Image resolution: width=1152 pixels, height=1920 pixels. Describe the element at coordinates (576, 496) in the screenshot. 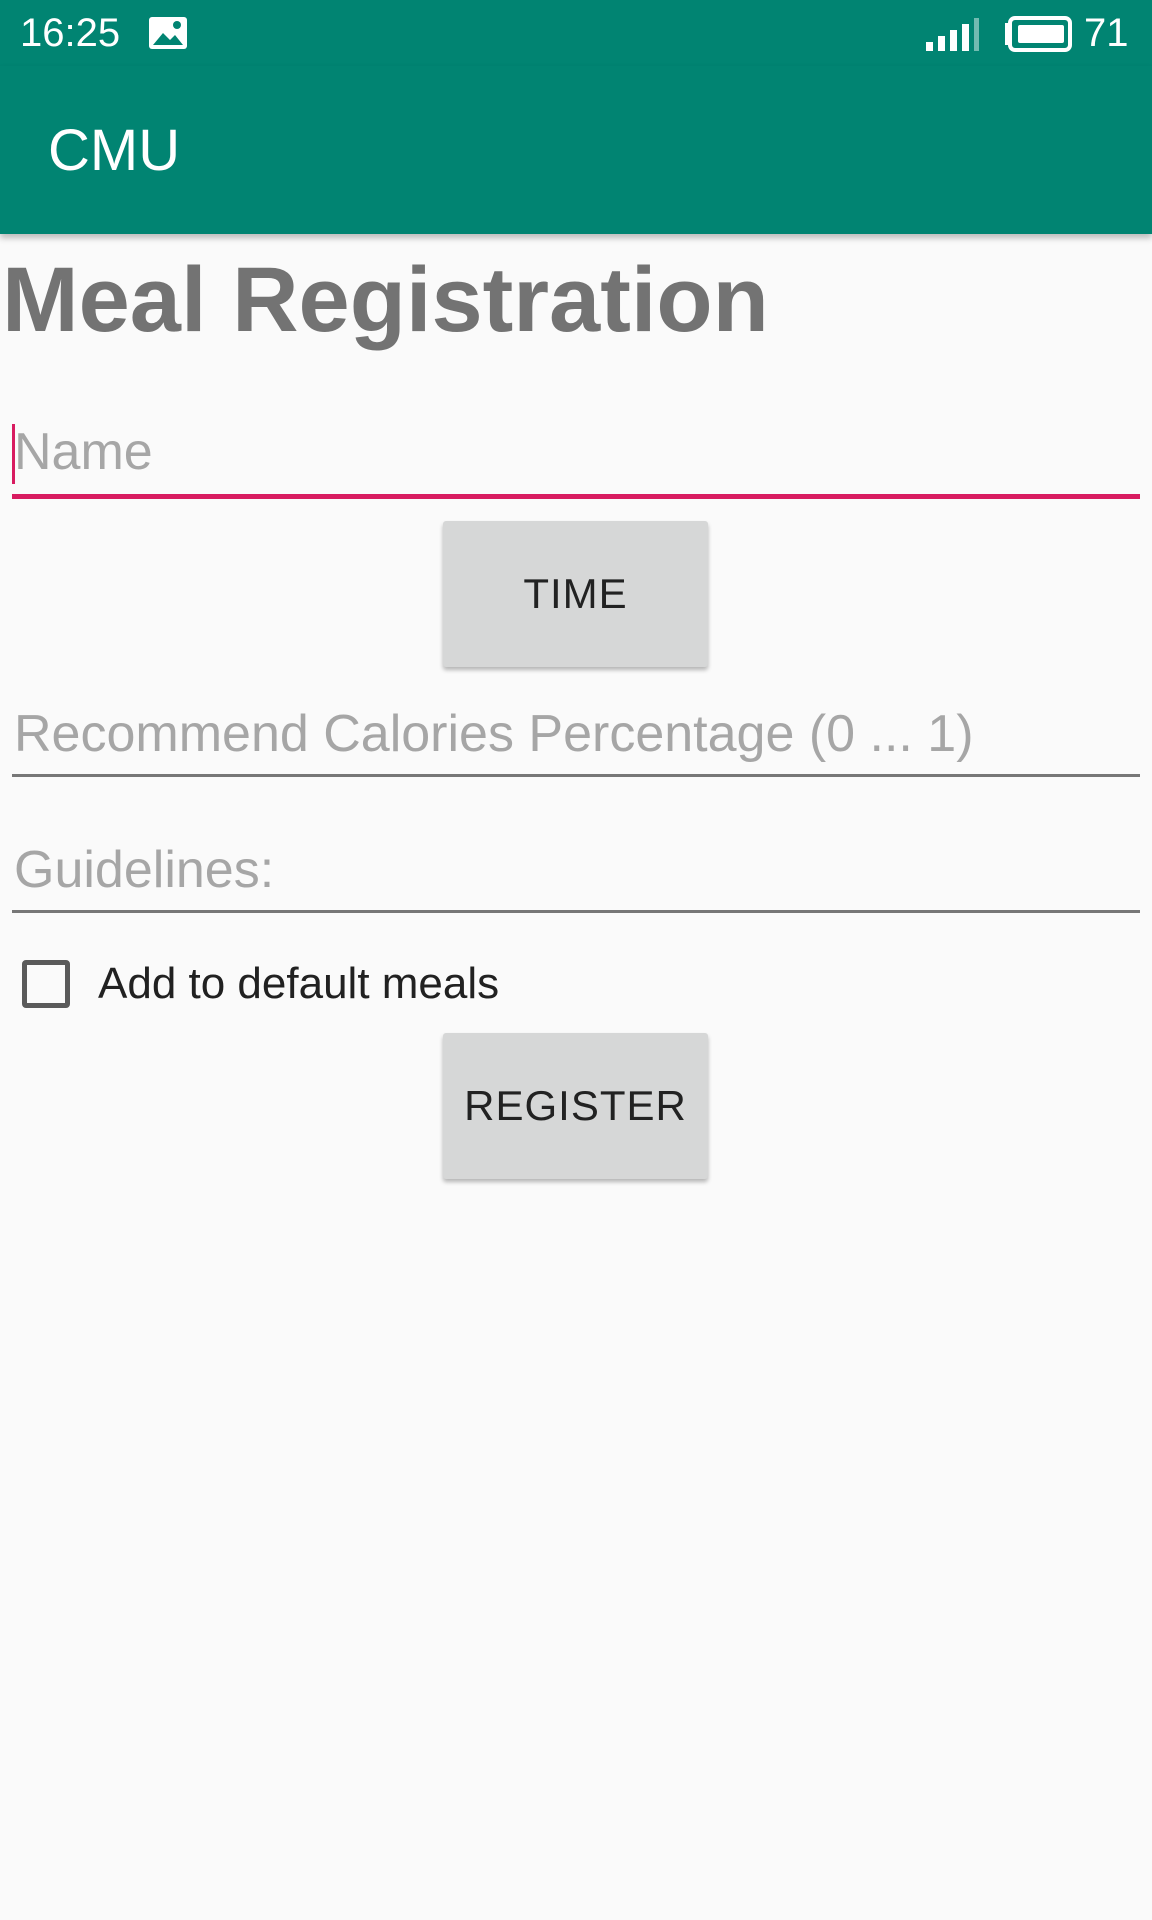

I see `name-field-underline` at that location.